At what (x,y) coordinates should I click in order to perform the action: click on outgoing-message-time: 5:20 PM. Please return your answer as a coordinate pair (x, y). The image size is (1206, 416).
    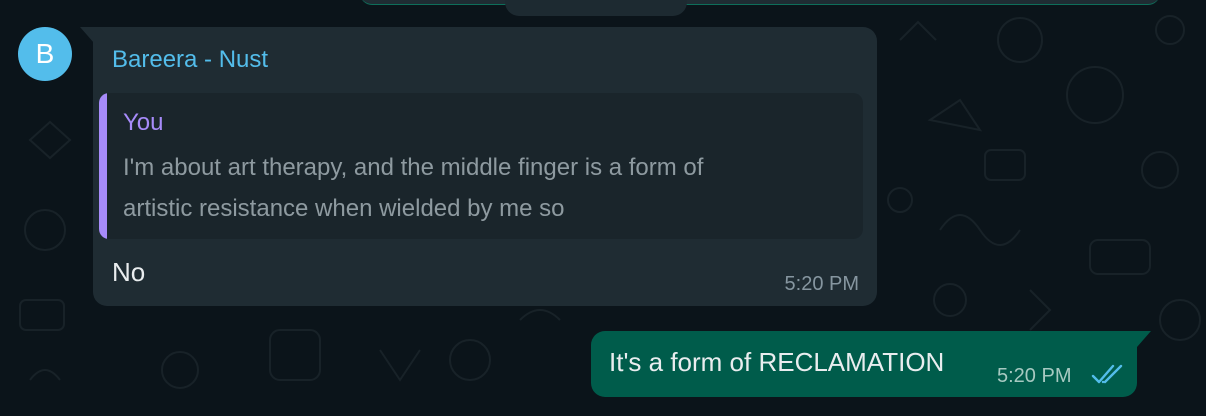
    Looking at the image, I should click on (1034, 376).